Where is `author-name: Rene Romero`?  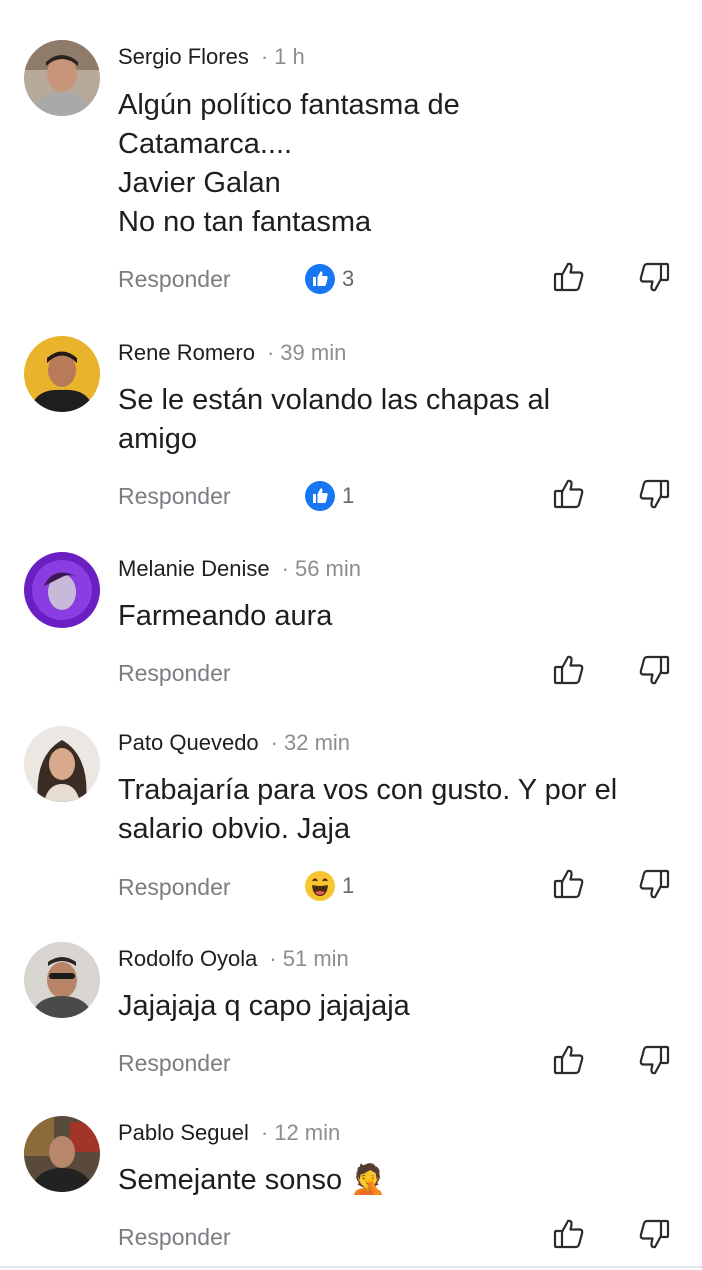
author-name: Rene Romero is located at coordinates (186, 353).